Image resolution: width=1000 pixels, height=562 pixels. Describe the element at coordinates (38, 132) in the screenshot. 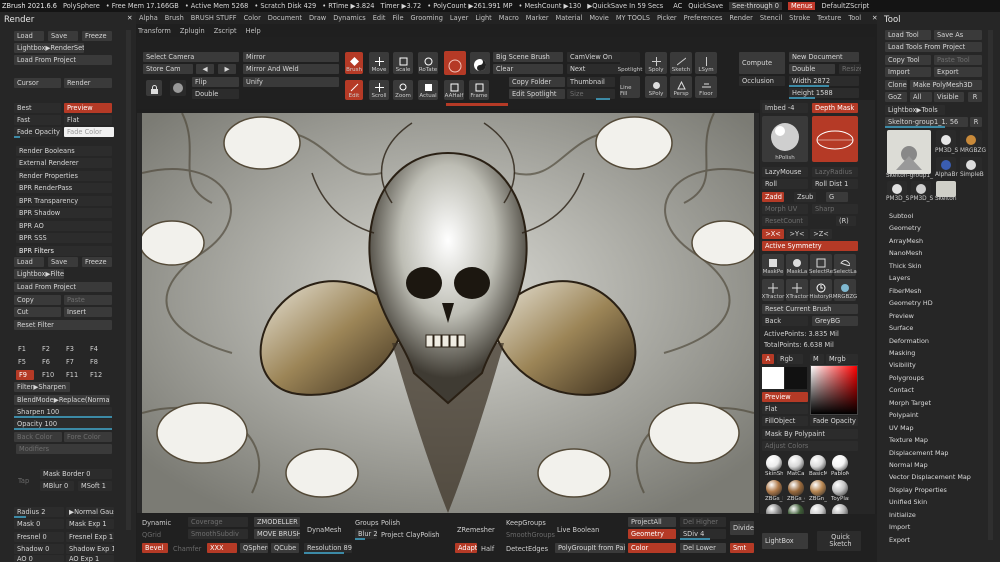

I see `fade-opacity-slider: Fade Opacity 0` at that location.